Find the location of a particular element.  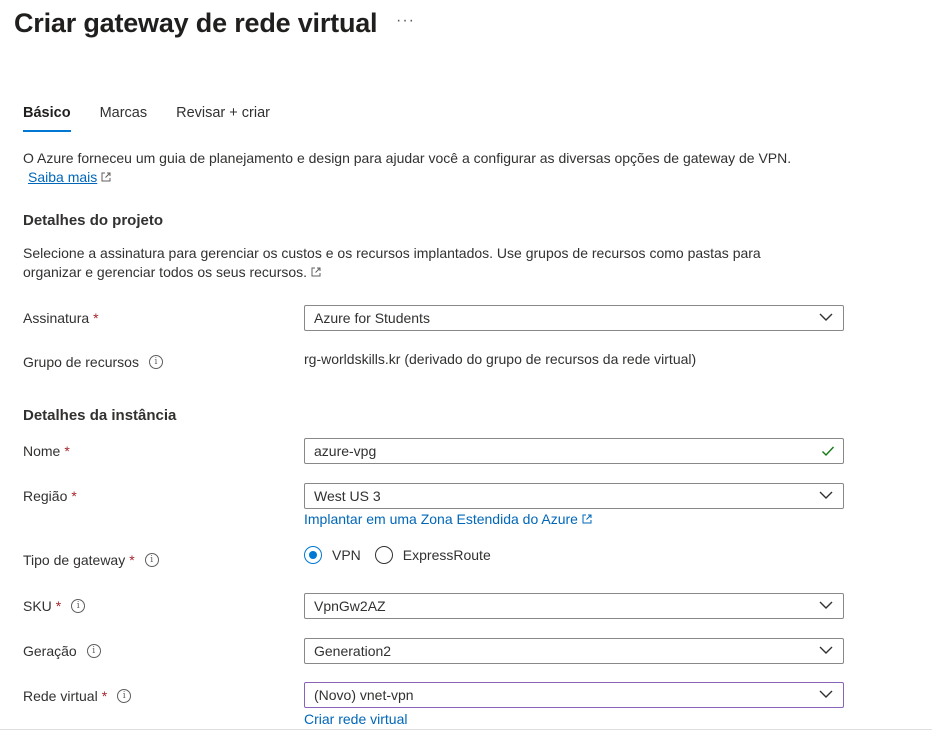

vnet-select: (Novo) vnet-vpn is located at coordinates (574, 695).